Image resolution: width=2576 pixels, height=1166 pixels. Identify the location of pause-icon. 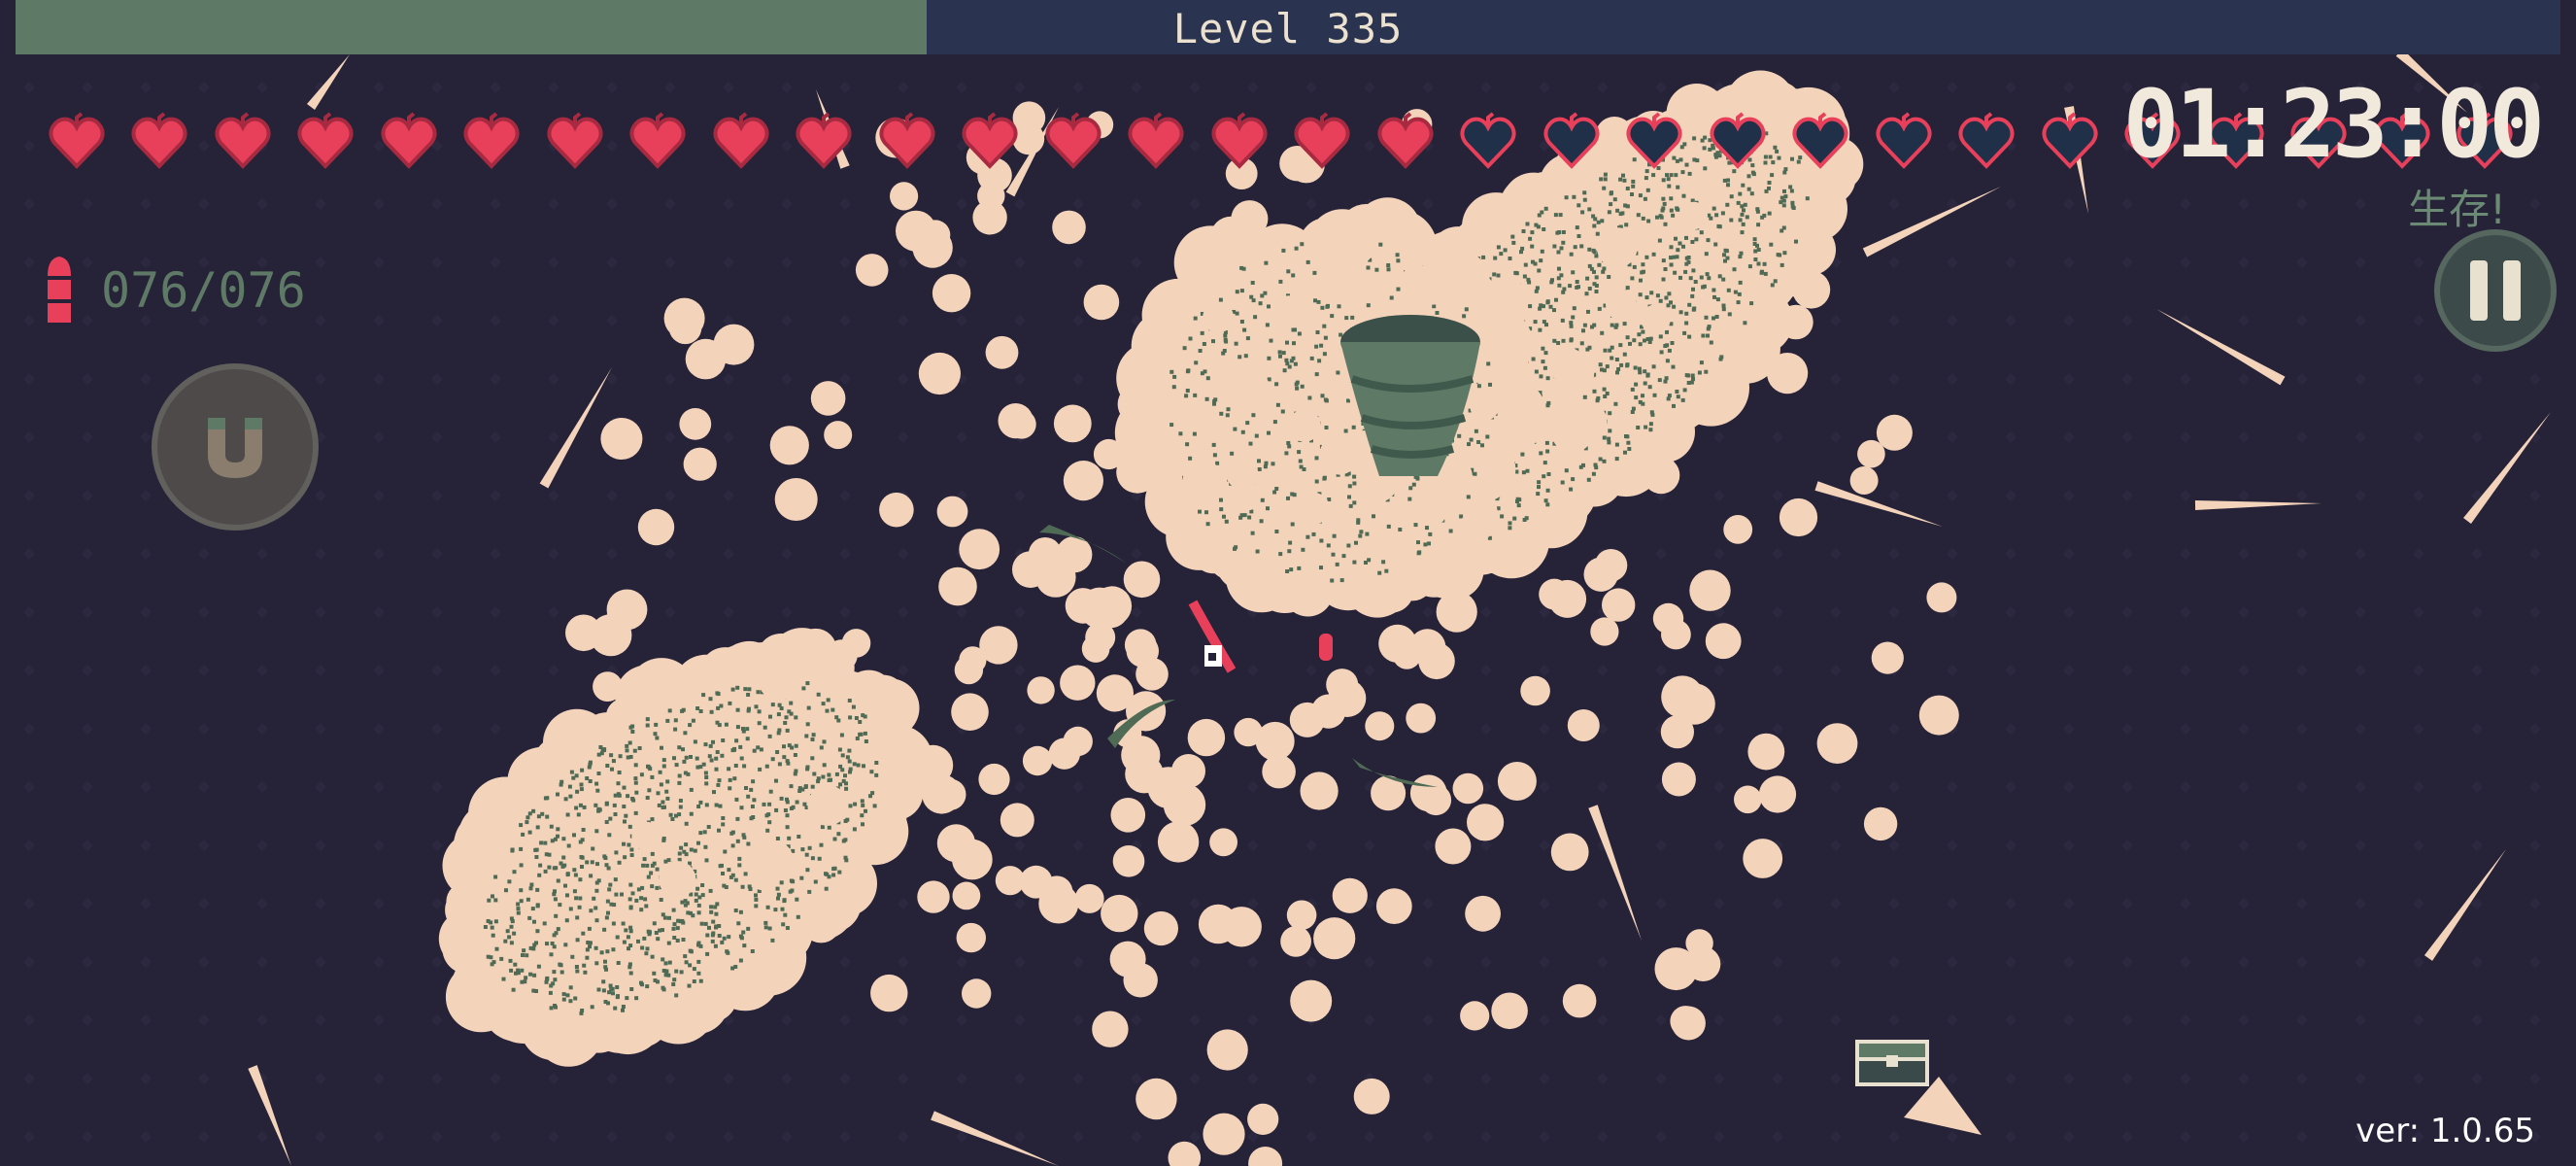
(2495, 290).